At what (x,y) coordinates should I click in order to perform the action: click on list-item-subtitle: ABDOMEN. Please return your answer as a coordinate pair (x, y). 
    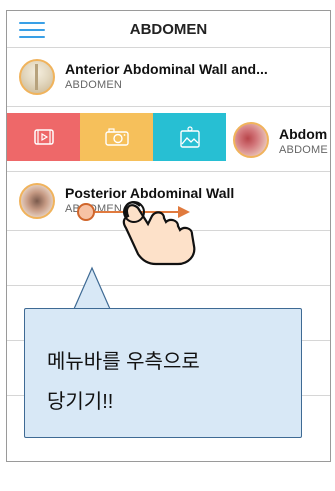
    Looking at the image, I should click on (94, 85).